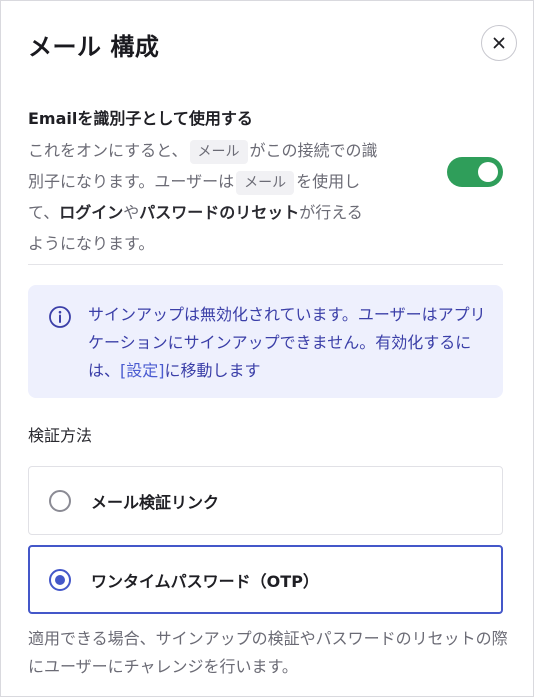 The image size is (536, 699). What do you see at coordinates (212, 370) in the screenshot?
I see `banner-text-part: に移動します` at bounding box center [212, 370].